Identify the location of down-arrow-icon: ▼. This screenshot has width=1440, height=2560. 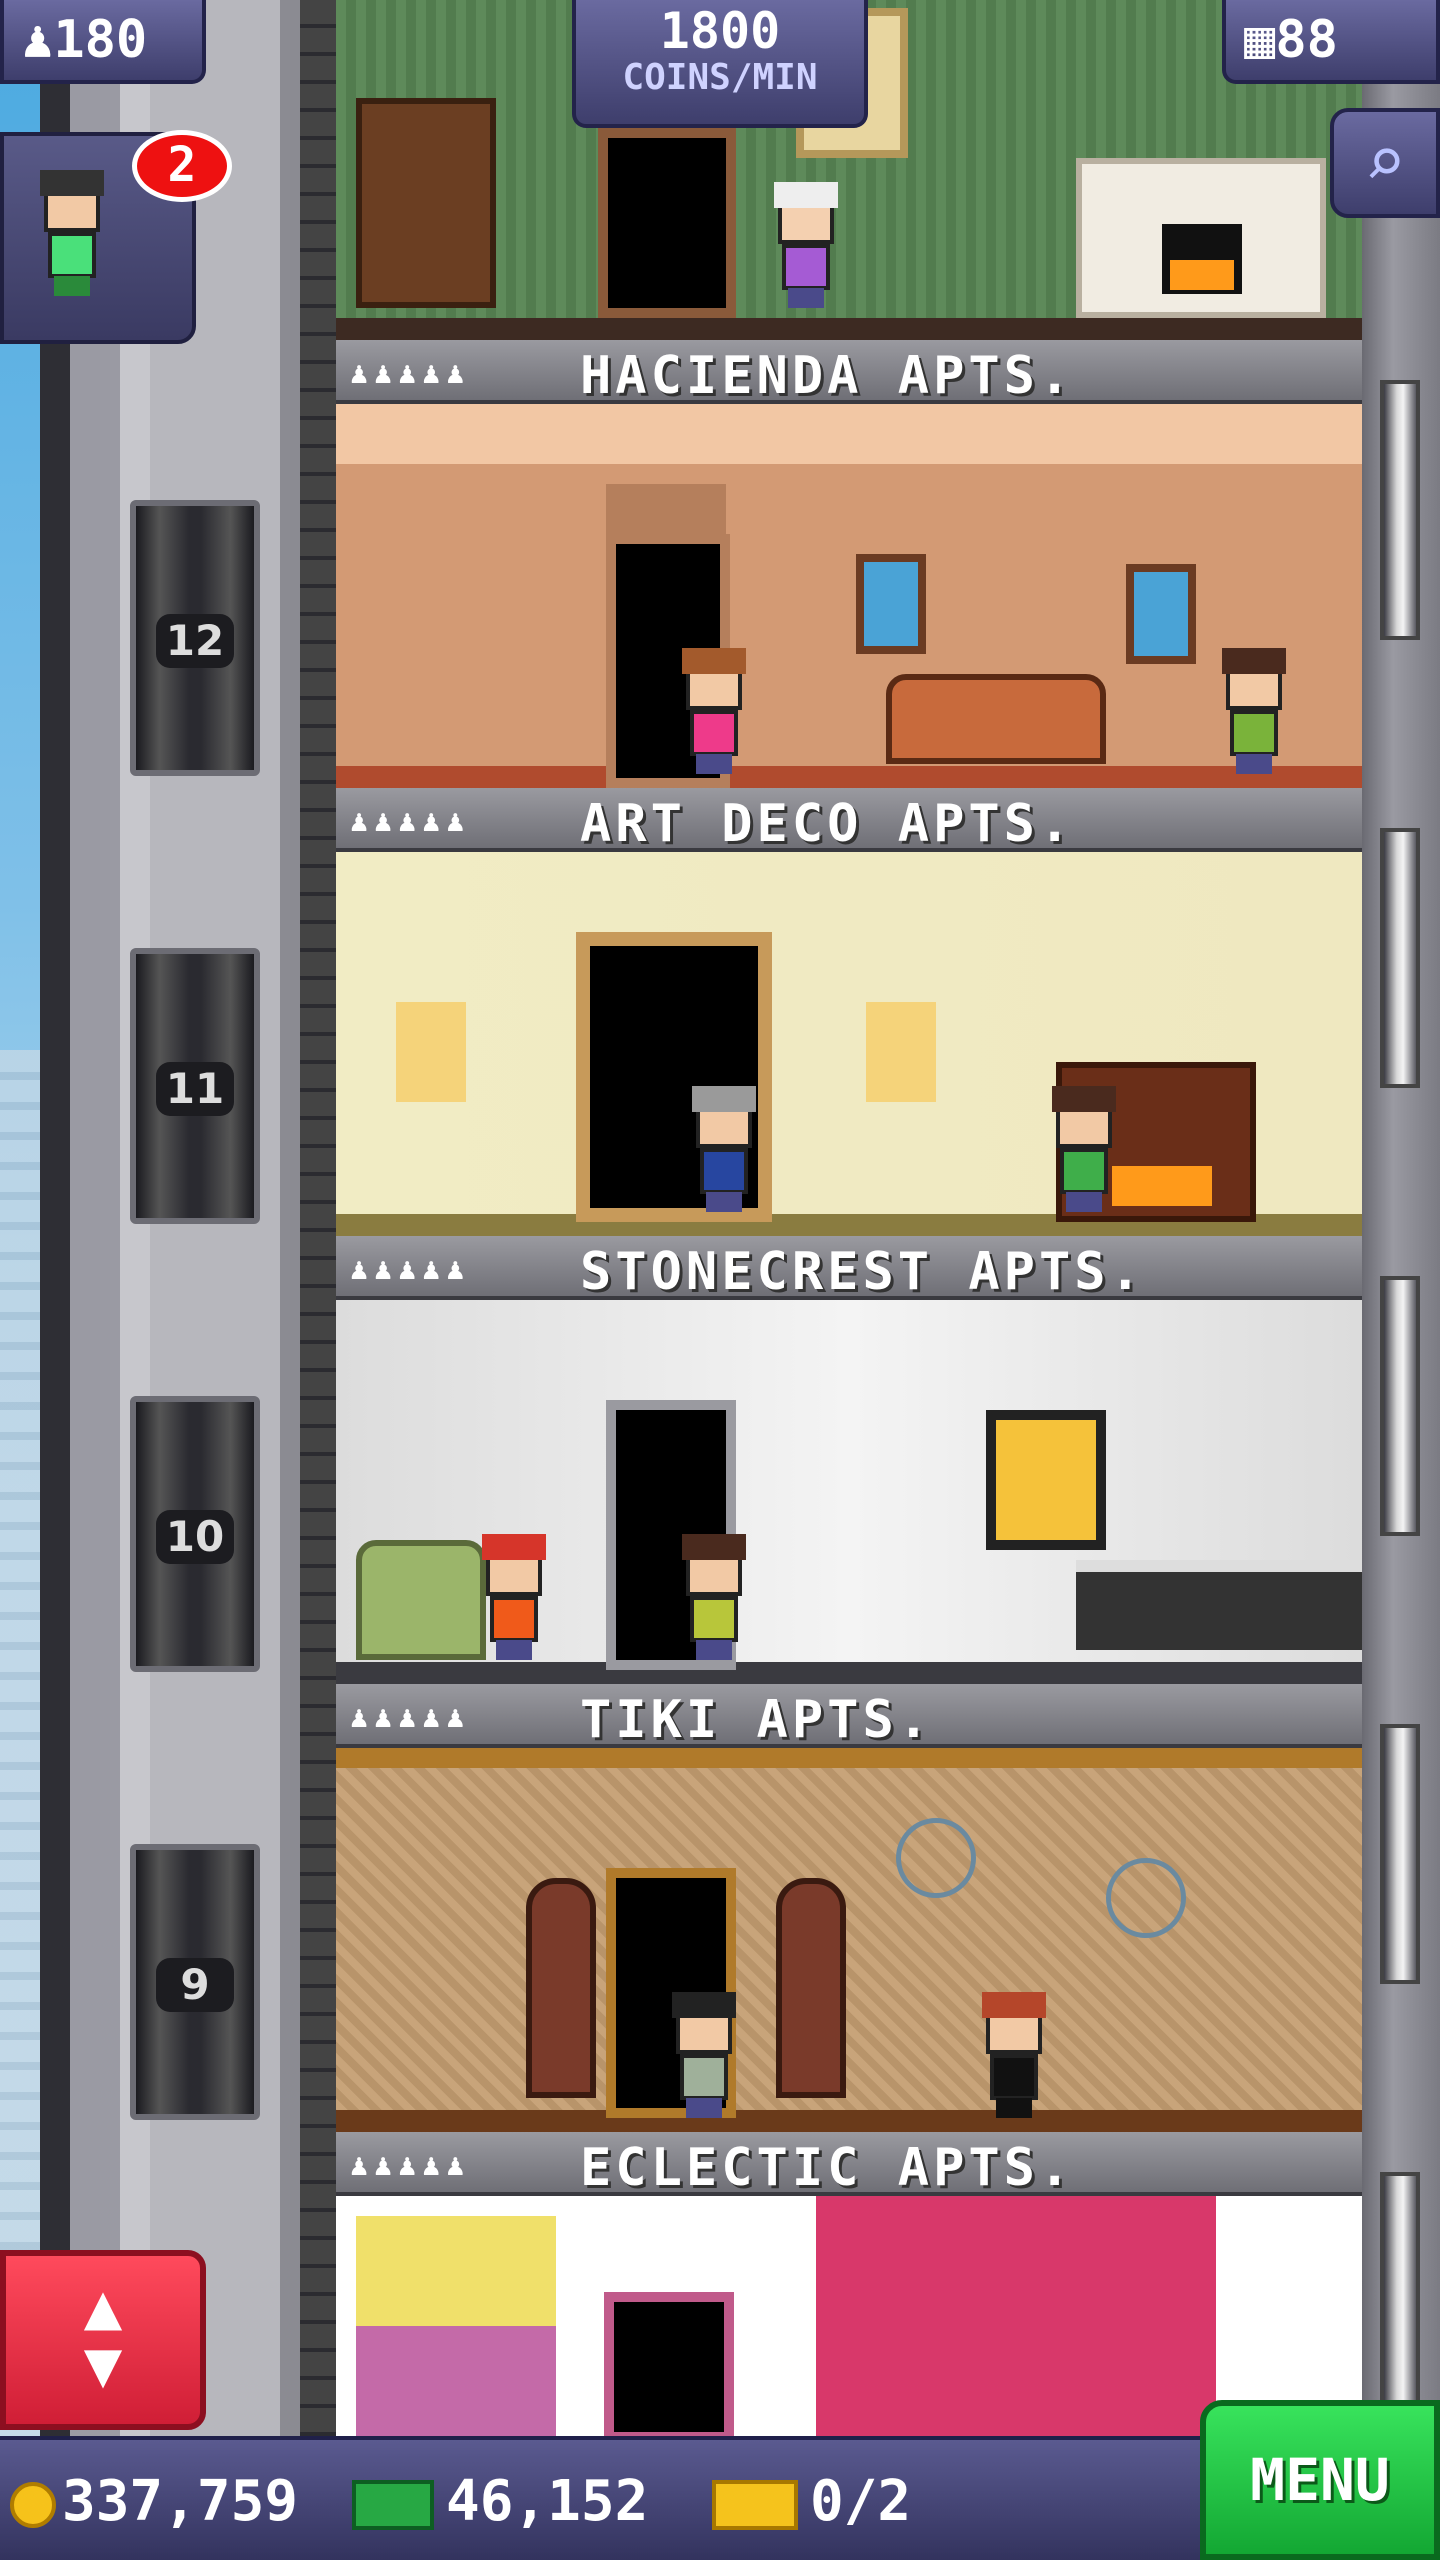
(103, 2365).